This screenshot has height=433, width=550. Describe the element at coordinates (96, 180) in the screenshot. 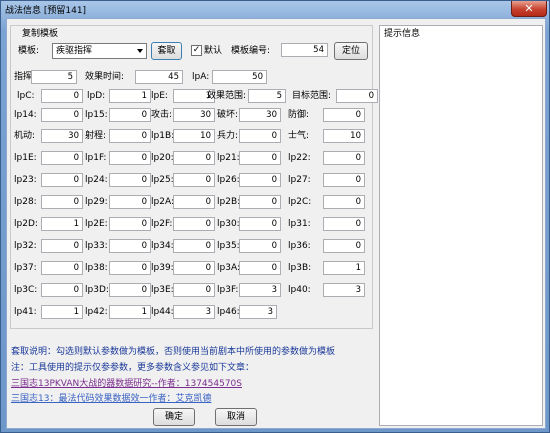

I see `param-label: lp24:` at that location.